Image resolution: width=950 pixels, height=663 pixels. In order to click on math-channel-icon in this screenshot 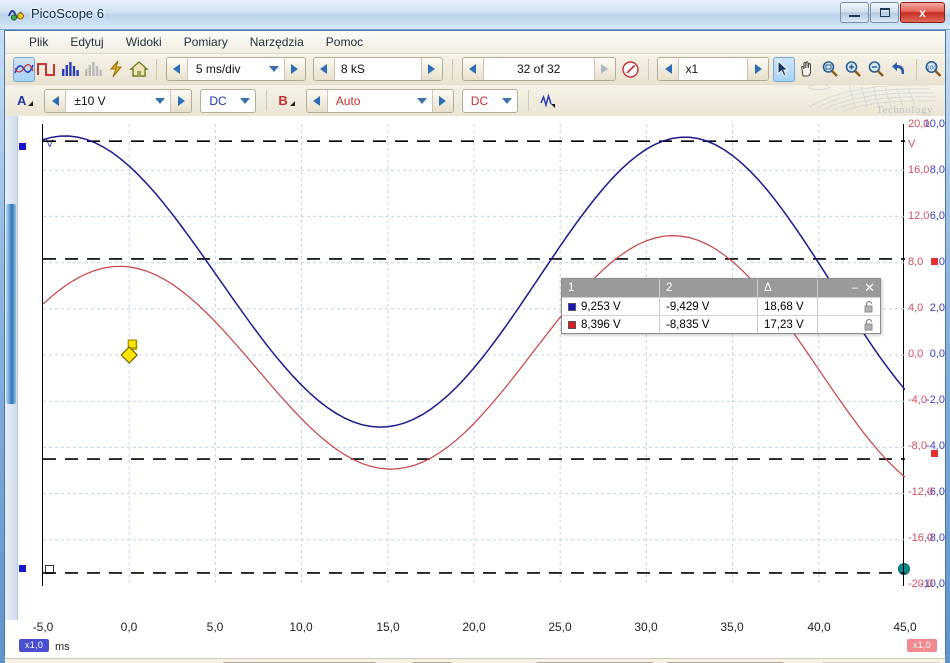, I will do `click(549, 100)`.